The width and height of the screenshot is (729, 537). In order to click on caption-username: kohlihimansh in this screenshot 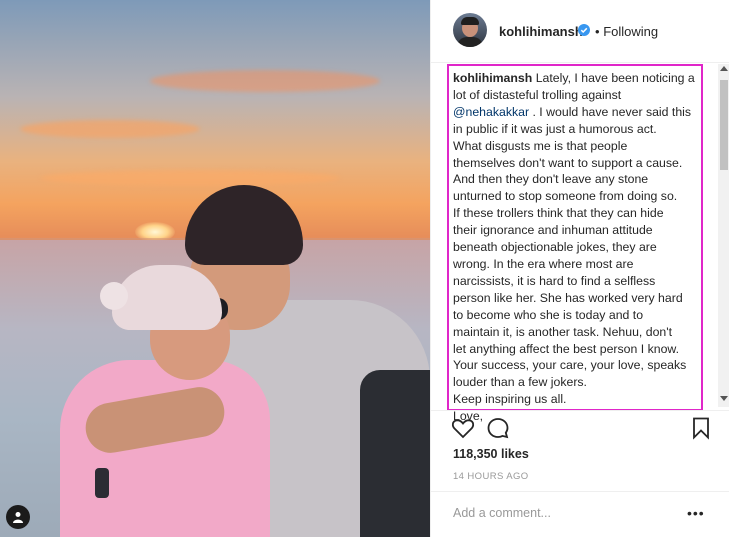, I will do `click(492, 78)`.